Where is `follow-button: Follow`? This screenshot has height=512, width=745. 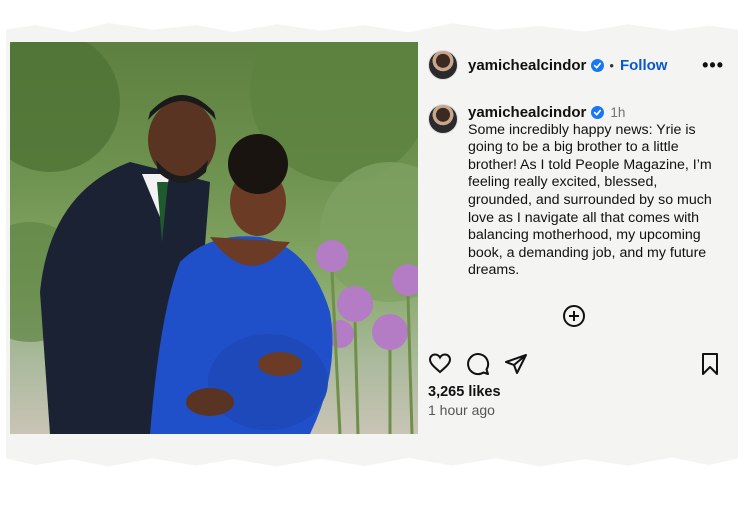 follow-button: Follow is located at coordinates (644, 65).